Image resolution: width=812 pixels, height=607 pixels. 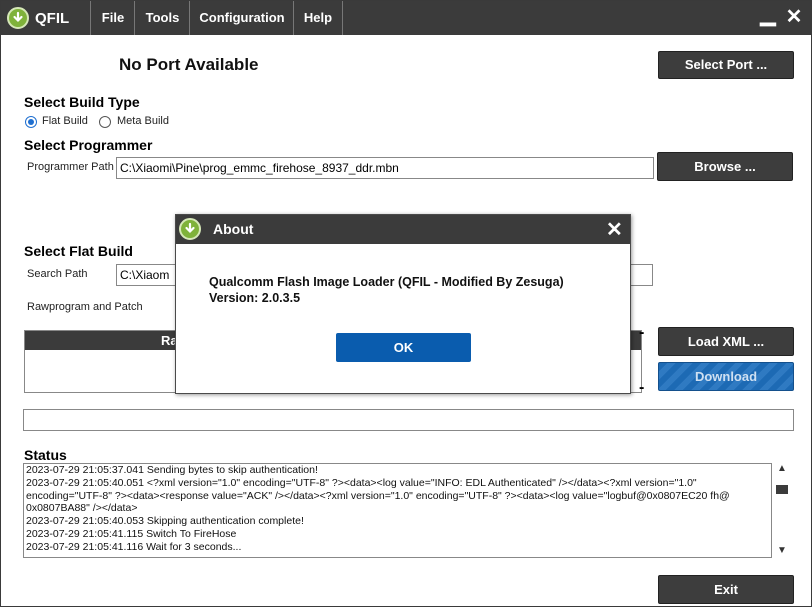 I want to click on app-title: QFIL, so click(x=52, y=18).